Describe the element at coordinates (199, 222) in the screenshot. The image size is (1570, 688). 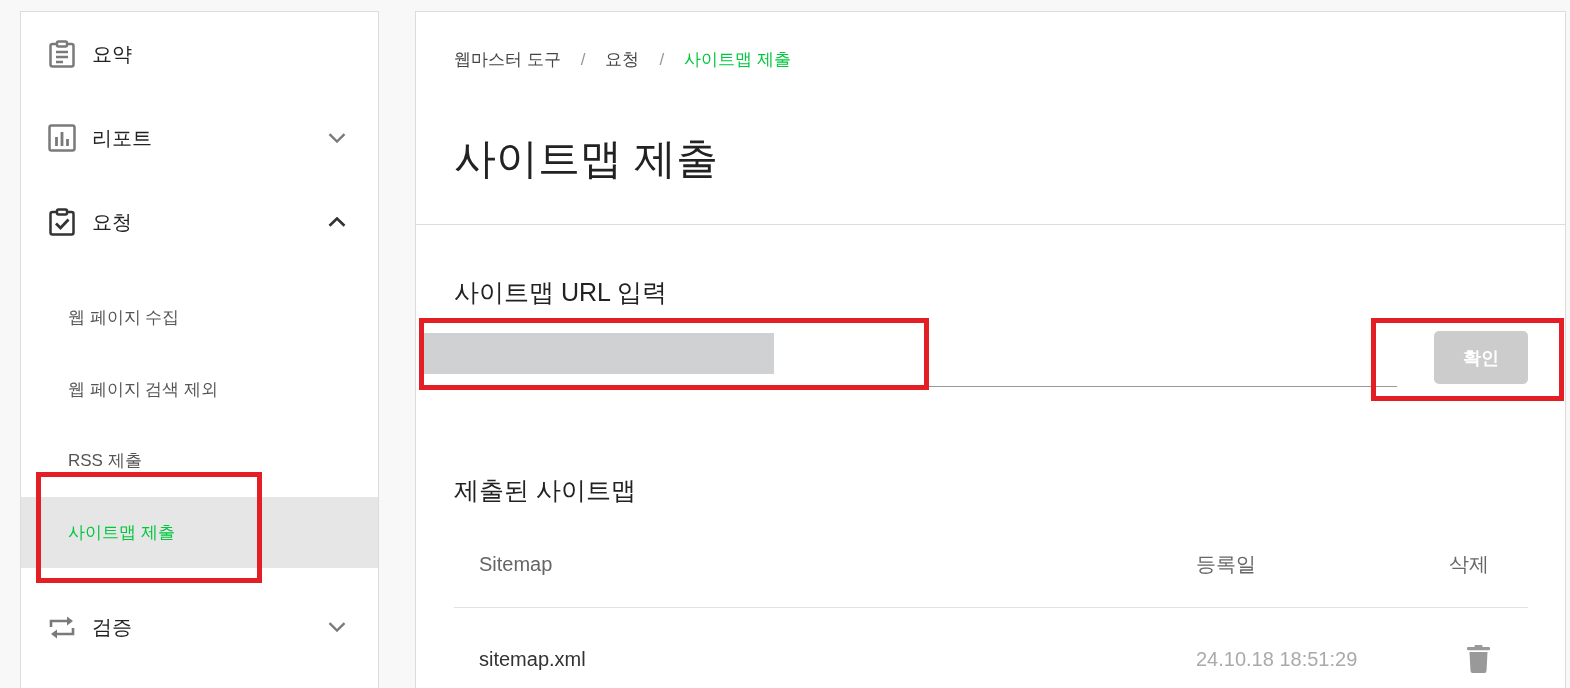
I see `sidebar-item: 요청` at that location.